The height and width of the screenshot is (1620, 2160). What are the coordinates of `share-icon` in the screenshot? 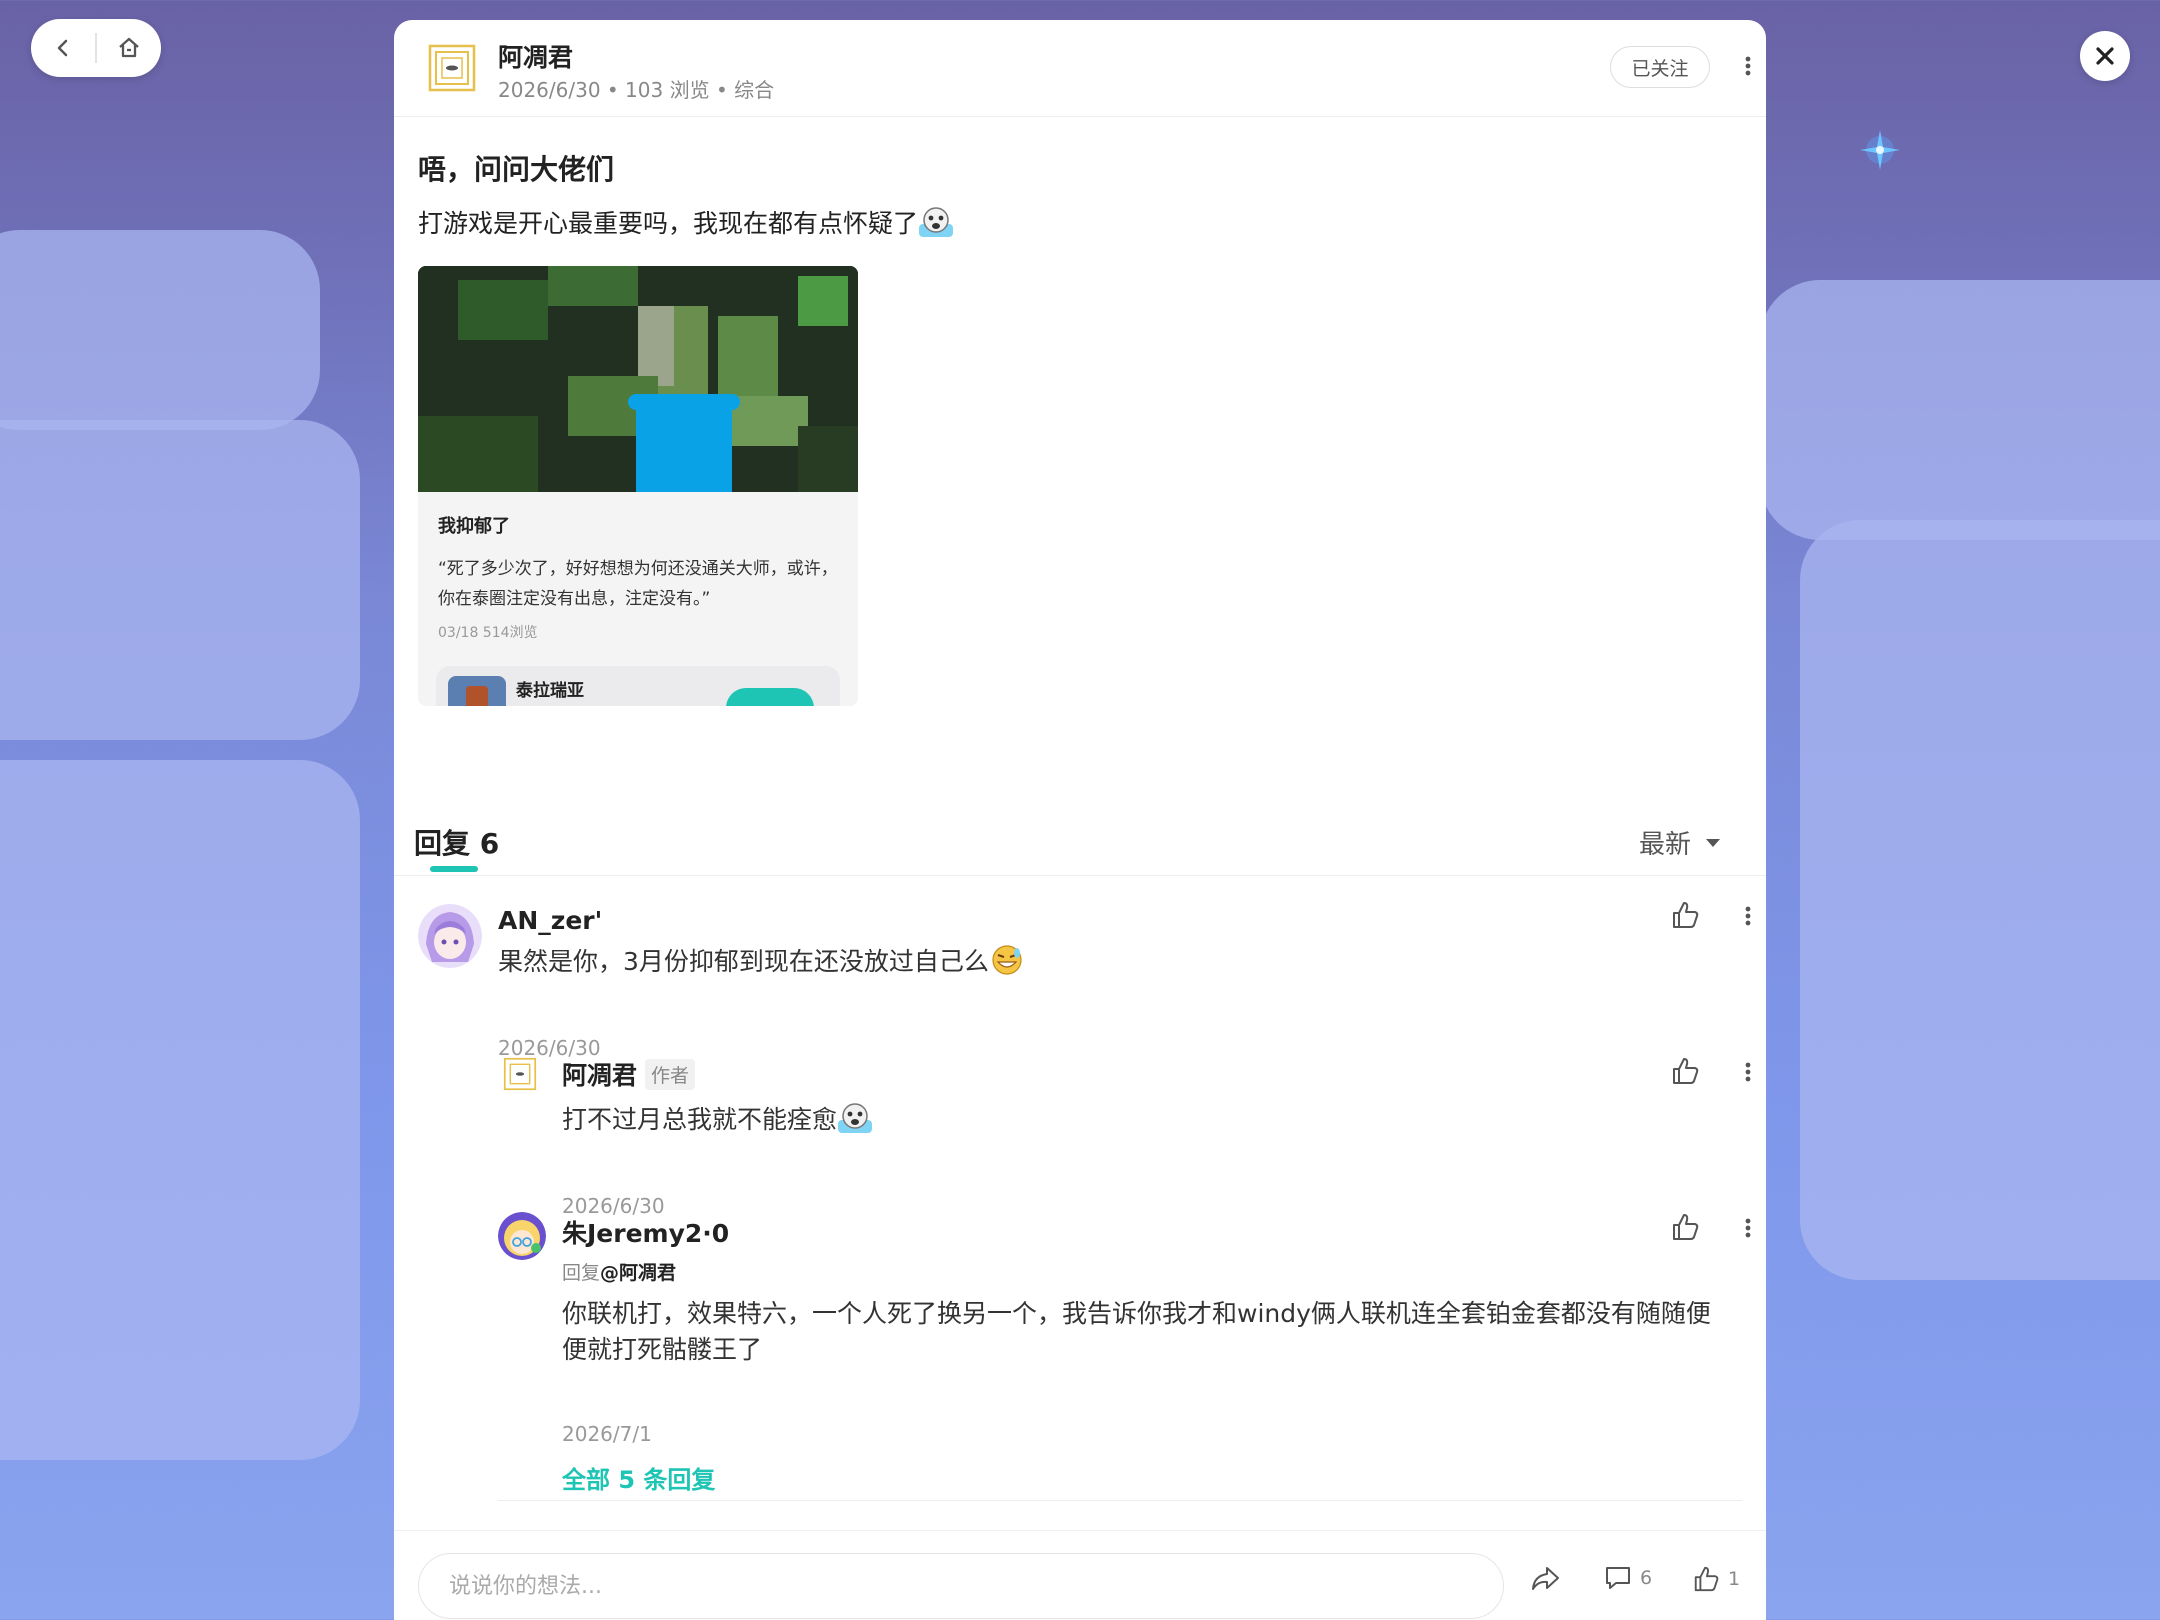 It's located at (1545, 1578).